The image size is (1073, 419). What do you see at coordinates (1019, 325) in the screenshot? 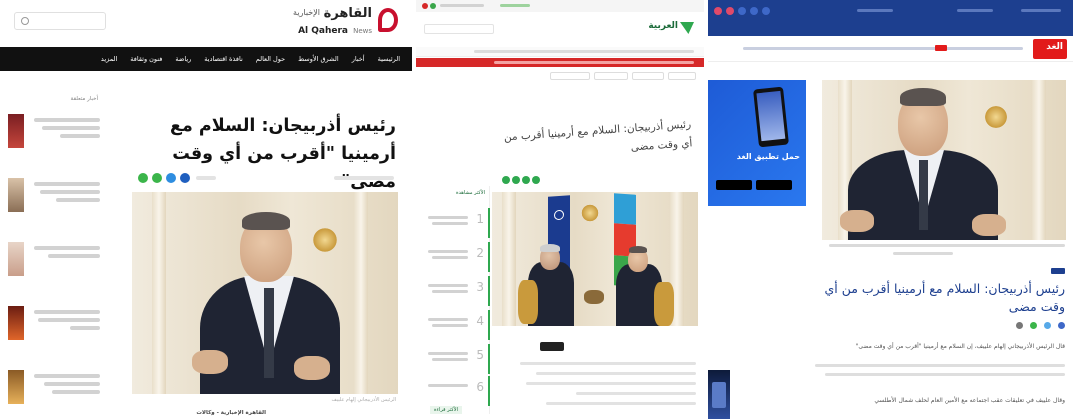
I see `share-link-icon` at bounding box center [1019, 325].